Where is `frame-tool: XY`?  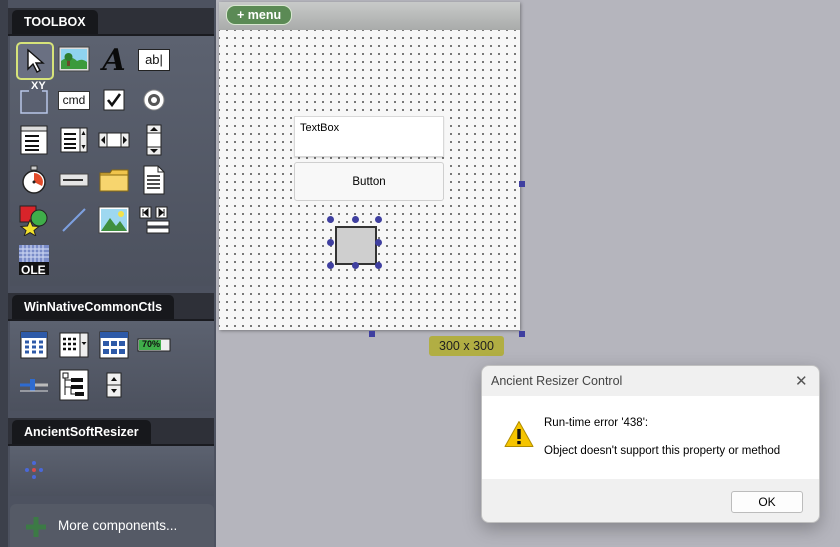
frame-tool: XY is located at coordinates (34, 99).